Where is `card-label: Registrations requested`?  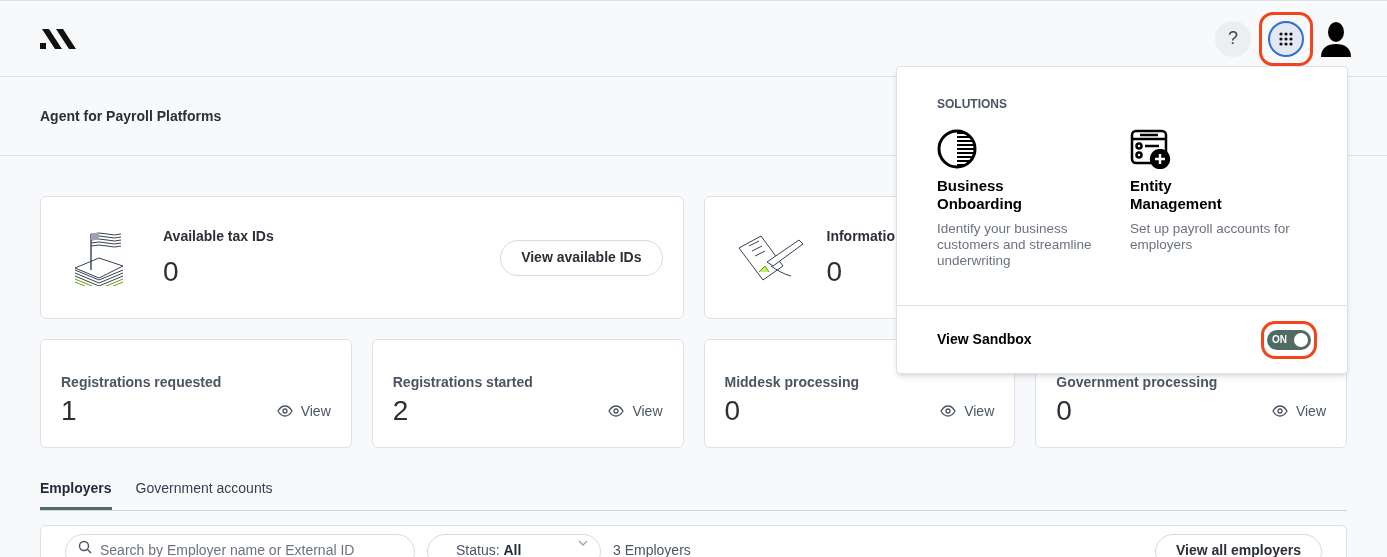
card-label: Registrations requested is located at coordinates (142, 382).